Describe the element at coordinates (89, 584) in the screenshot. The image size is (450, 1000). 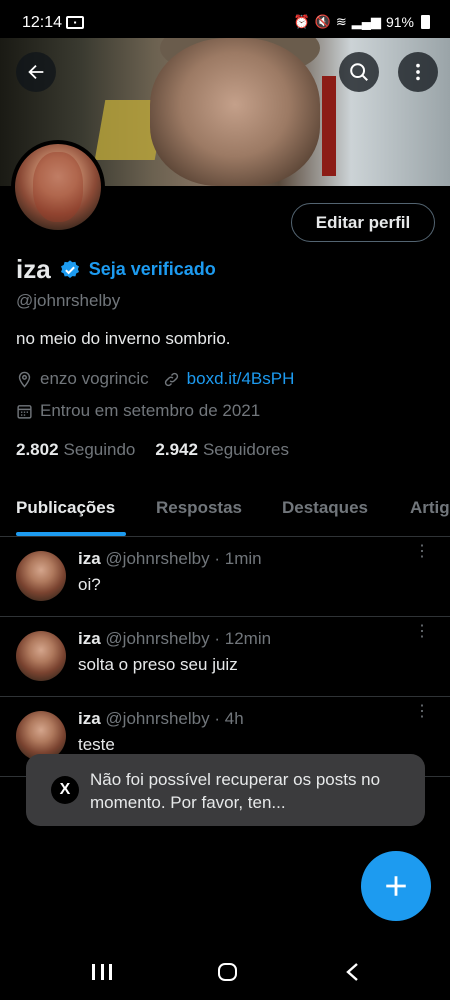
I see `post-text: oi?` at that location.